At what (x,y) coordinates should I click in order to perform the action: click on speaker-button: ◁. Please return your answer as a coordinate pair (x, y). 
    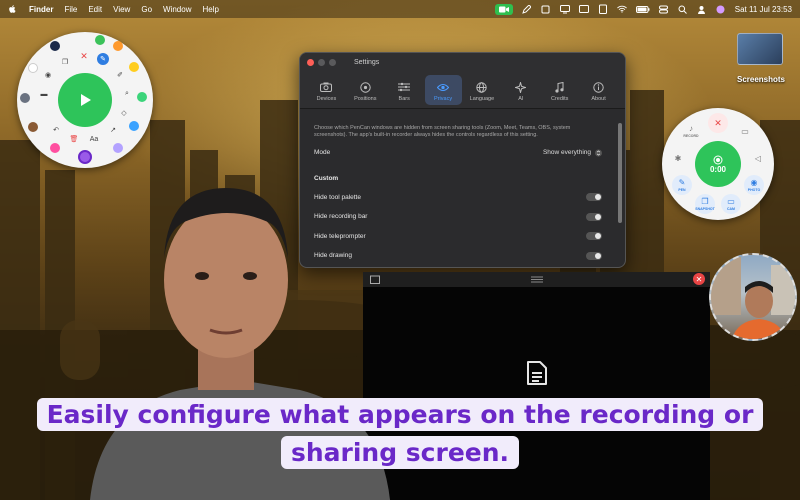
    Looking at the image, I should click on (758, 158).